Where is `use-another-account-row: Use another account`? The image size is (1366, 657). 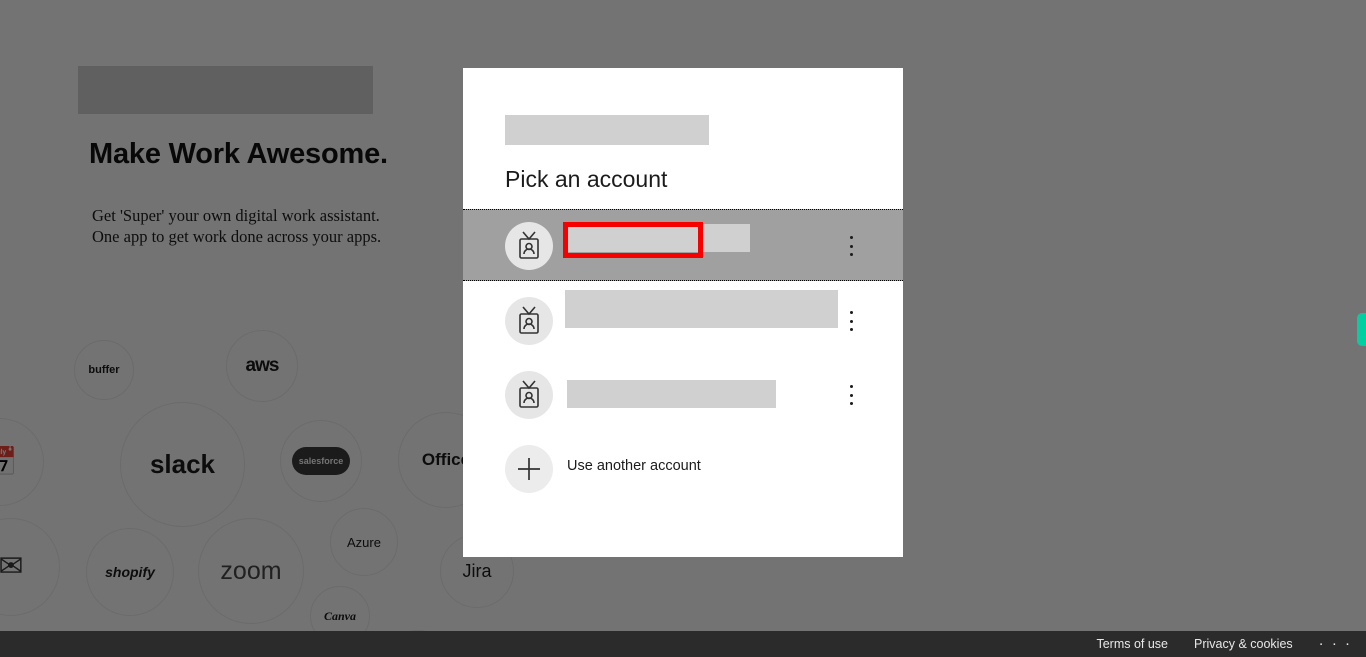 use-another-account-row: Use another account is located at coordinates (683, 469).